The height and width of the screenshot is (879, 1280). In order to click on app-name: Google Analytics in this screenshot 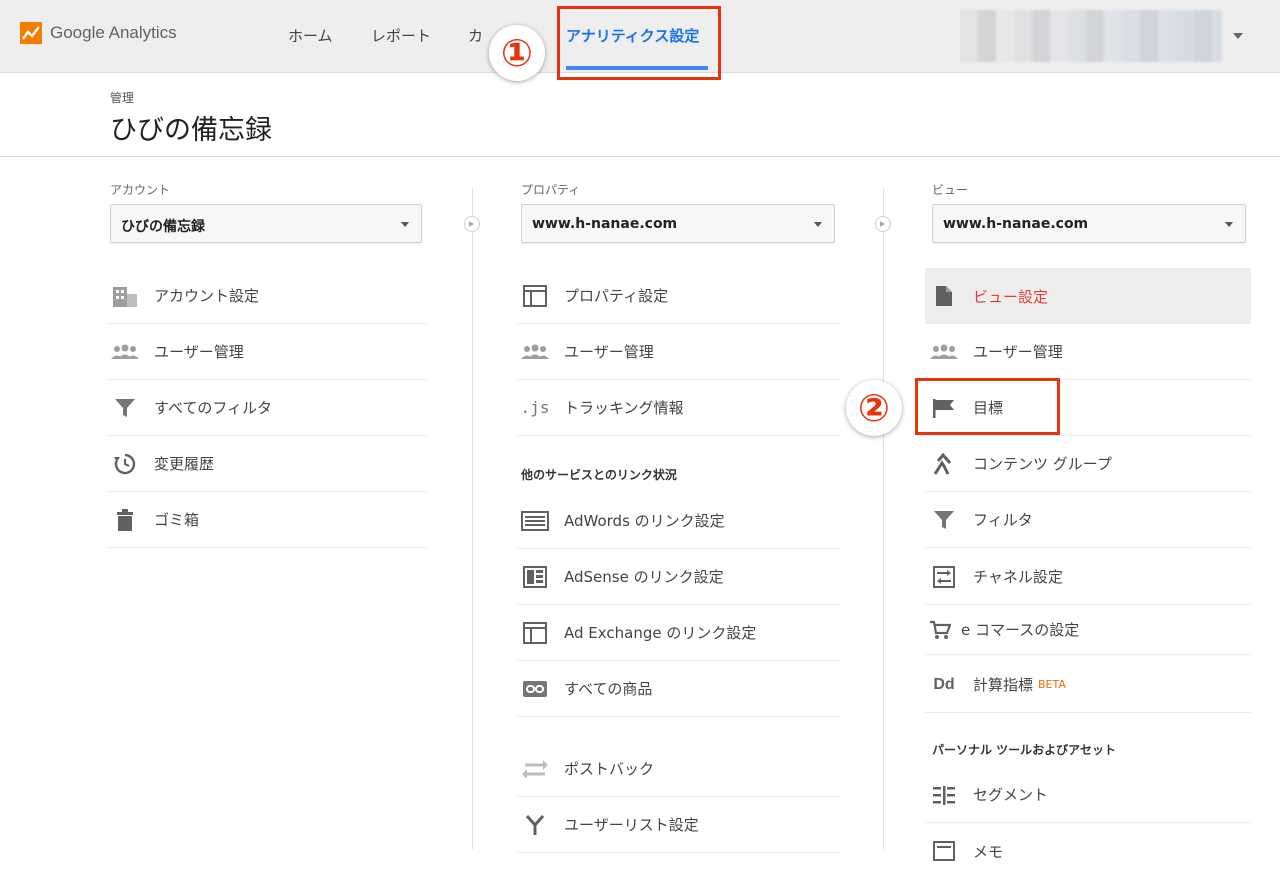, I will do `click(113, 32)`.